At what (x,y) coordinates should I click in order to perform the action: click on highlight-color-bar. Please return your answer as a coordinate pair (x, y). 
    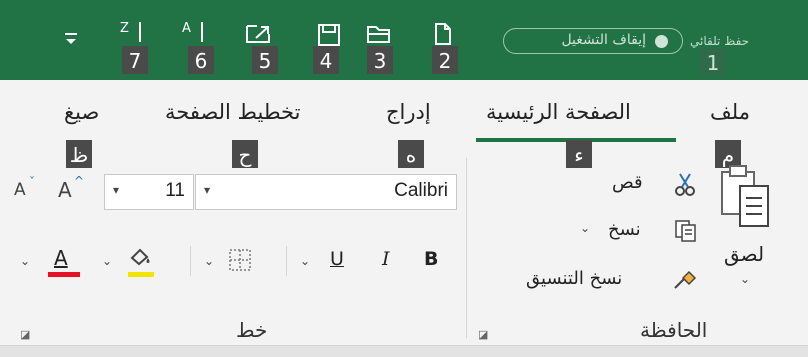
    Looking at the image, I should click on (141, 274).